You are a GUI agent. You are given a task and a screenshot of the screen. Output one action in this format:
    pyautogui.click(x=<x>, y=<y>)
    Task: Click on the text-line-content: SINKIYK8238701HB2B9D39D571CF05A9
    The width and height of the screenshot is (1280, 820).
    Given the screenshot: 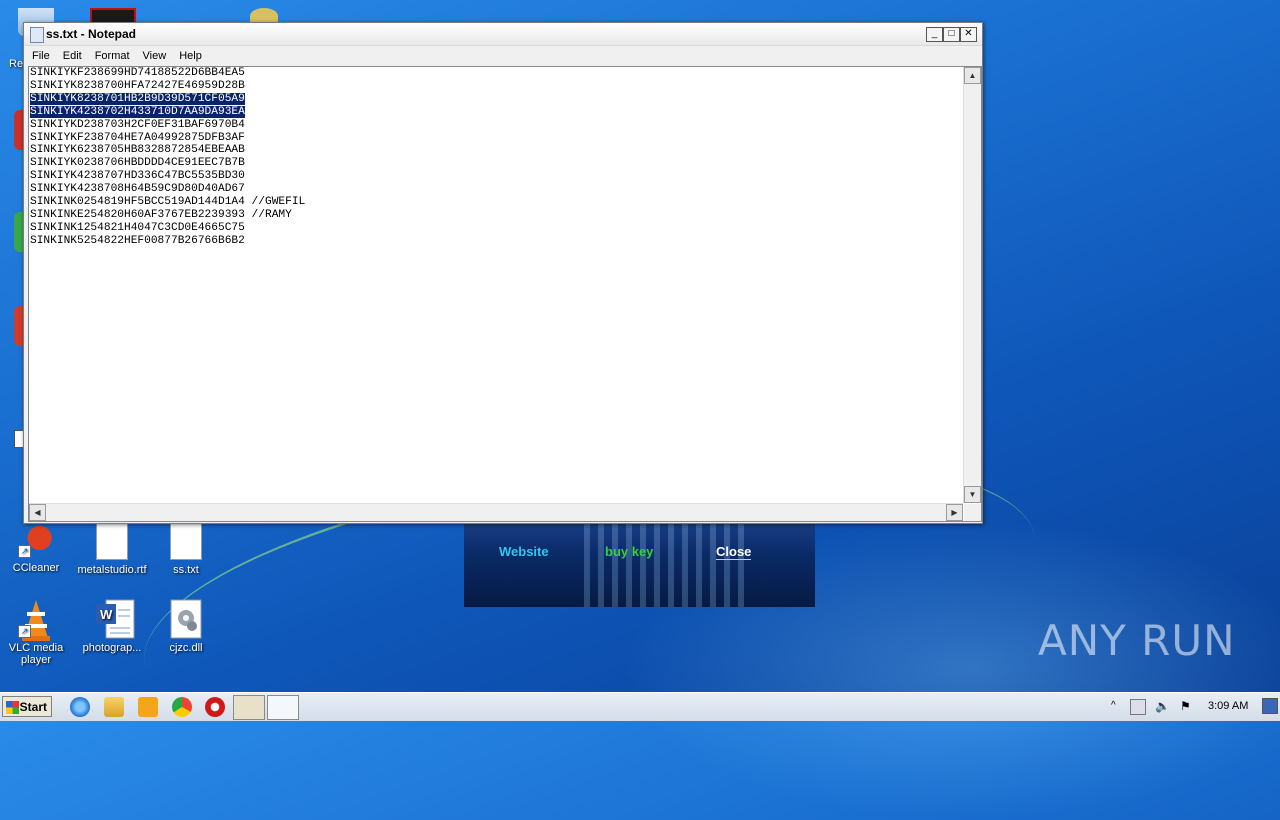 What is the action you would take?
    pyautogui.click(x=137, y=98)
    